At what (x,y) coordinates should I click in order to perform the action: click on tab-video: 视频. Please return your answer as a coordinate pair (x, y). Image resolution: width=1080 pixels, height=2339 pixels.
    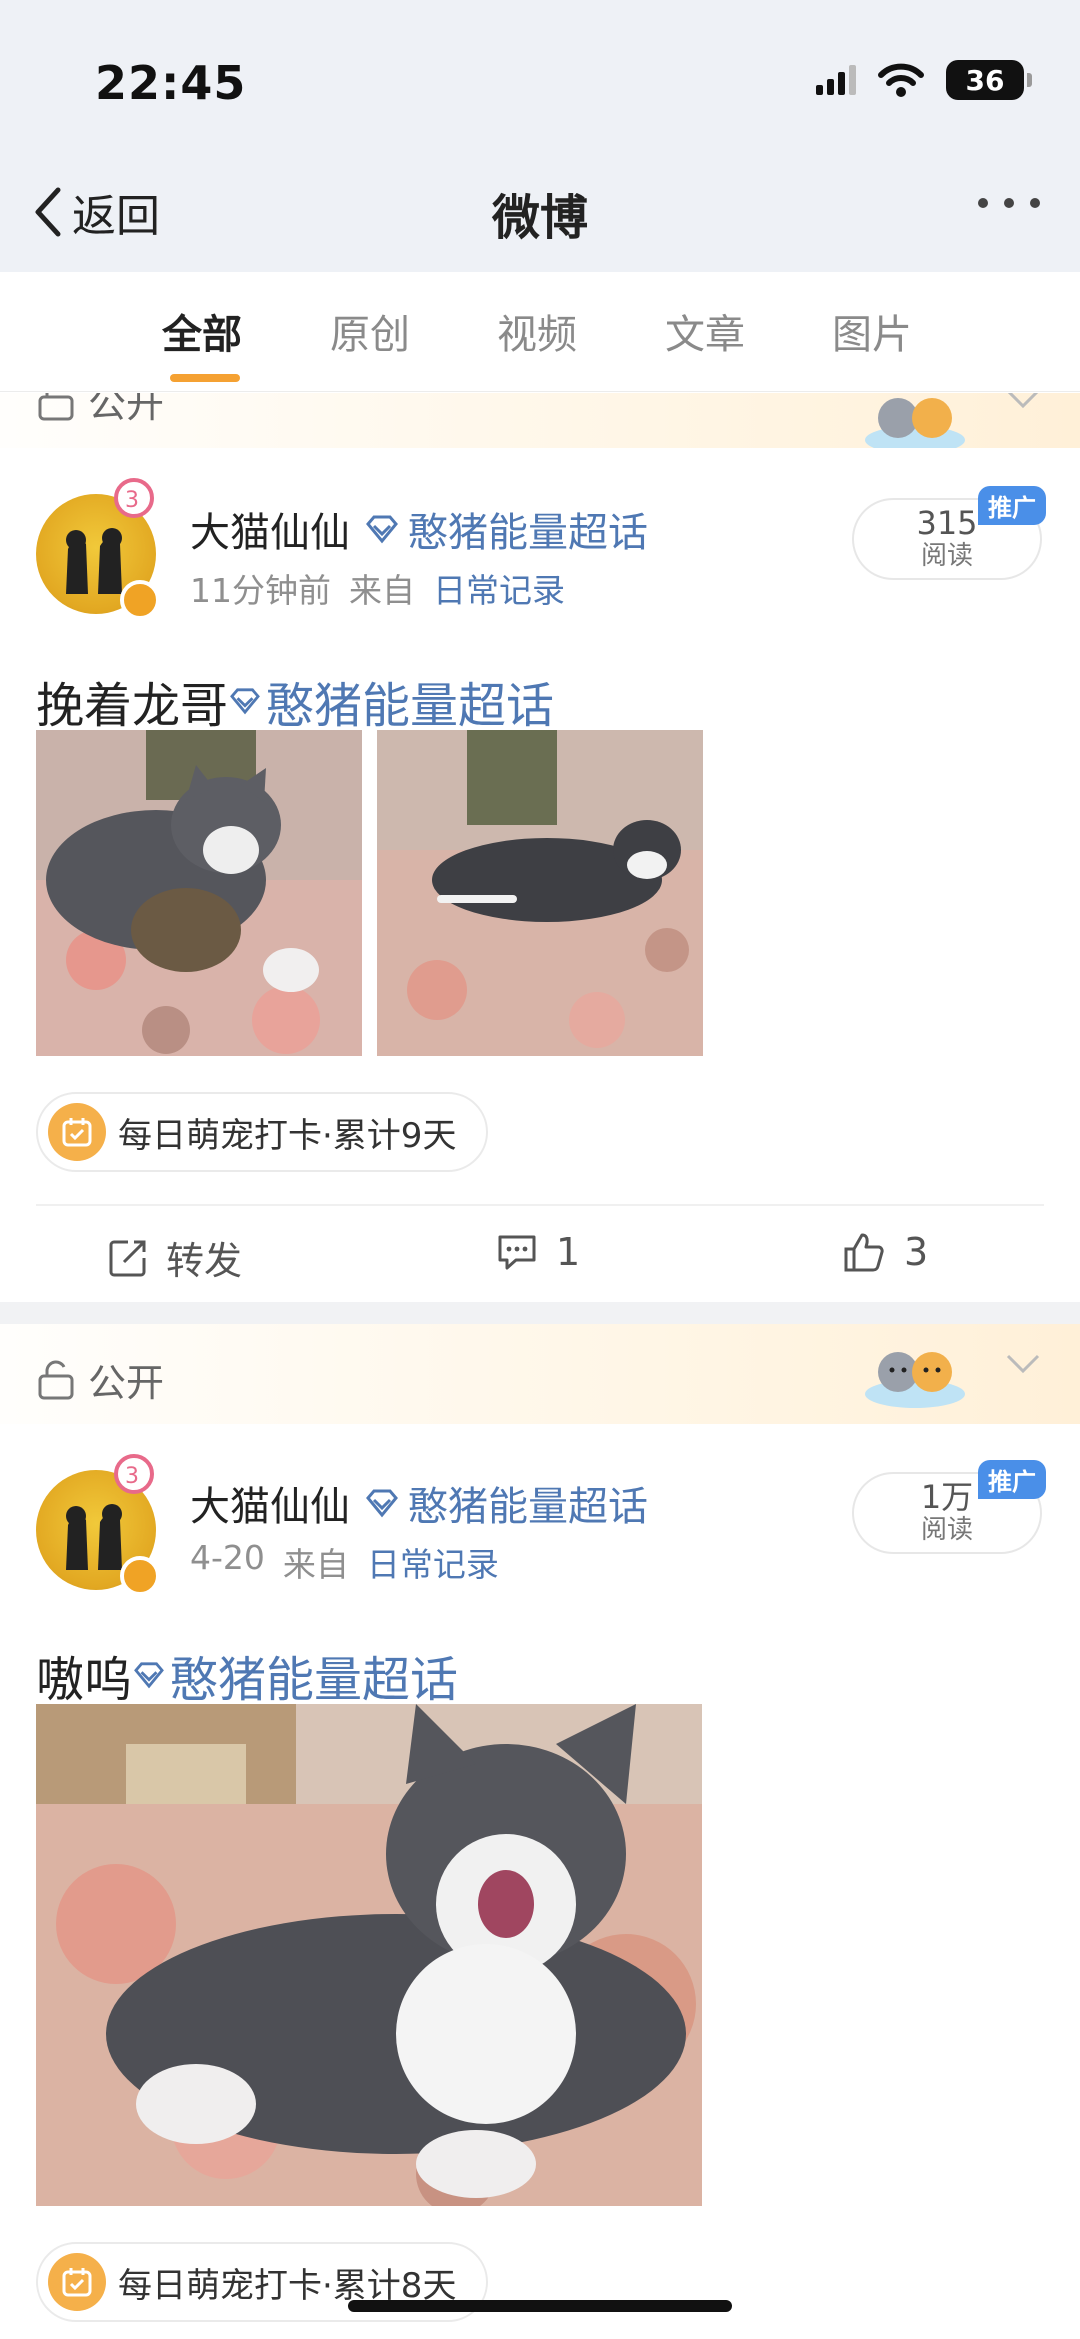
    Looking at the image, I should click on (537, 331).